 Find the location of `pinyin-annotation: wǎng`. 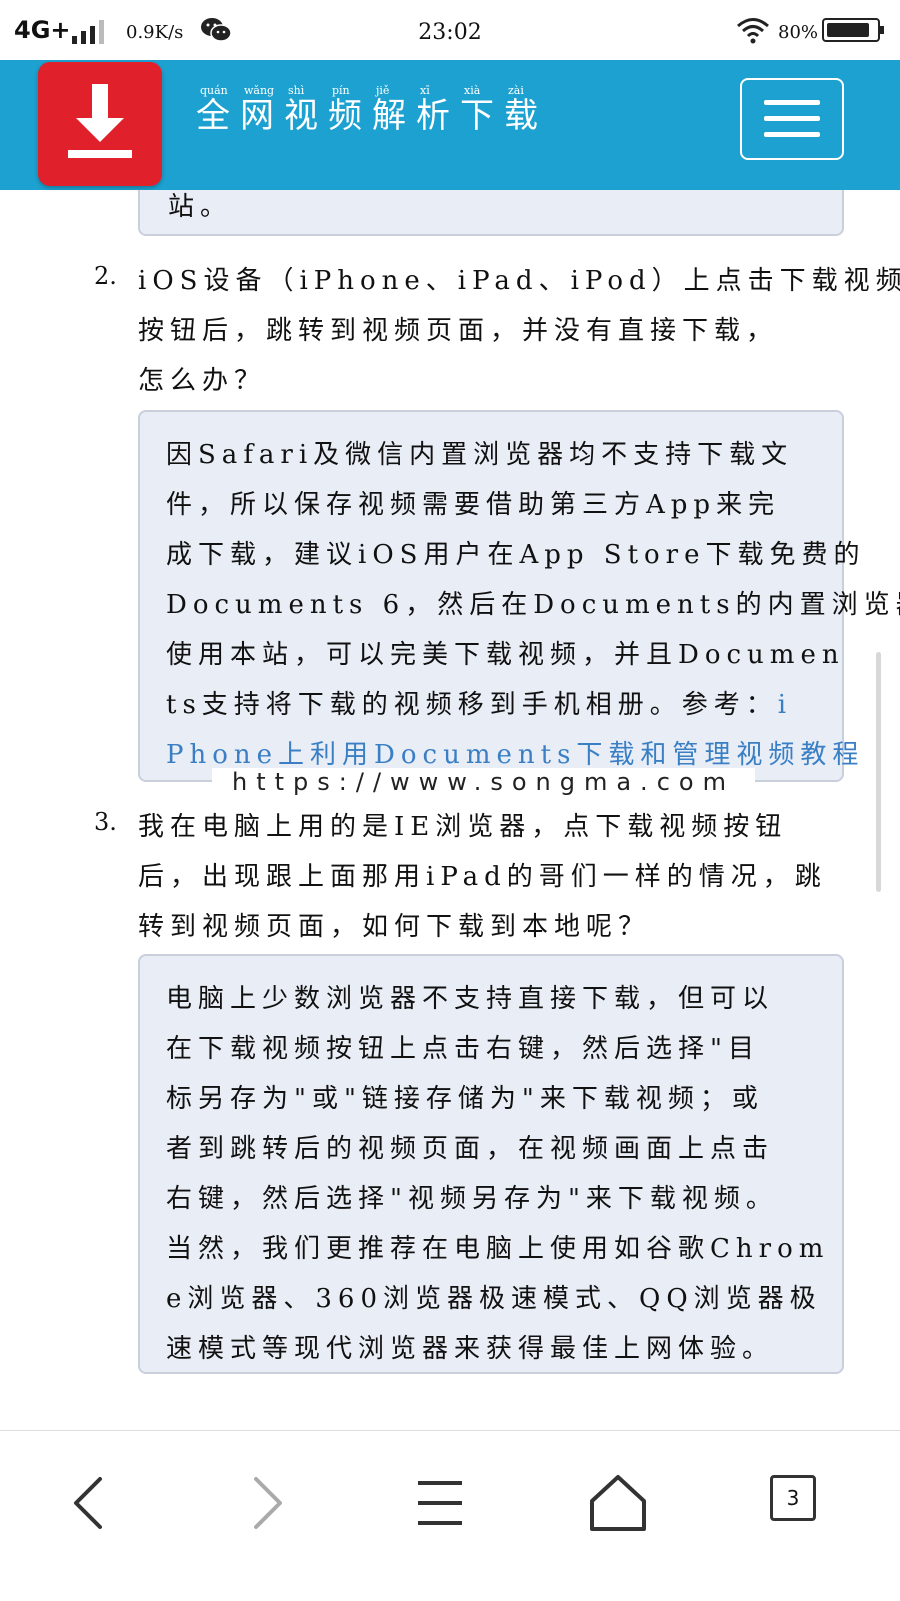

pinyin-annotation: wǎng is located at coordinates (259, 90).